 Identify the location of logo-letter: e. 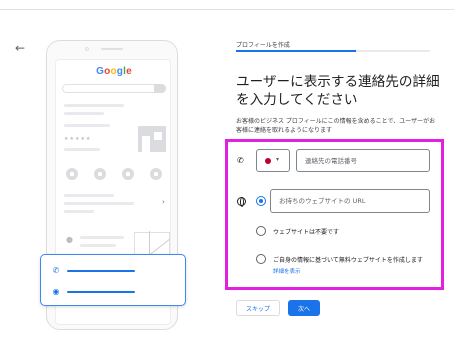
(129, 71).